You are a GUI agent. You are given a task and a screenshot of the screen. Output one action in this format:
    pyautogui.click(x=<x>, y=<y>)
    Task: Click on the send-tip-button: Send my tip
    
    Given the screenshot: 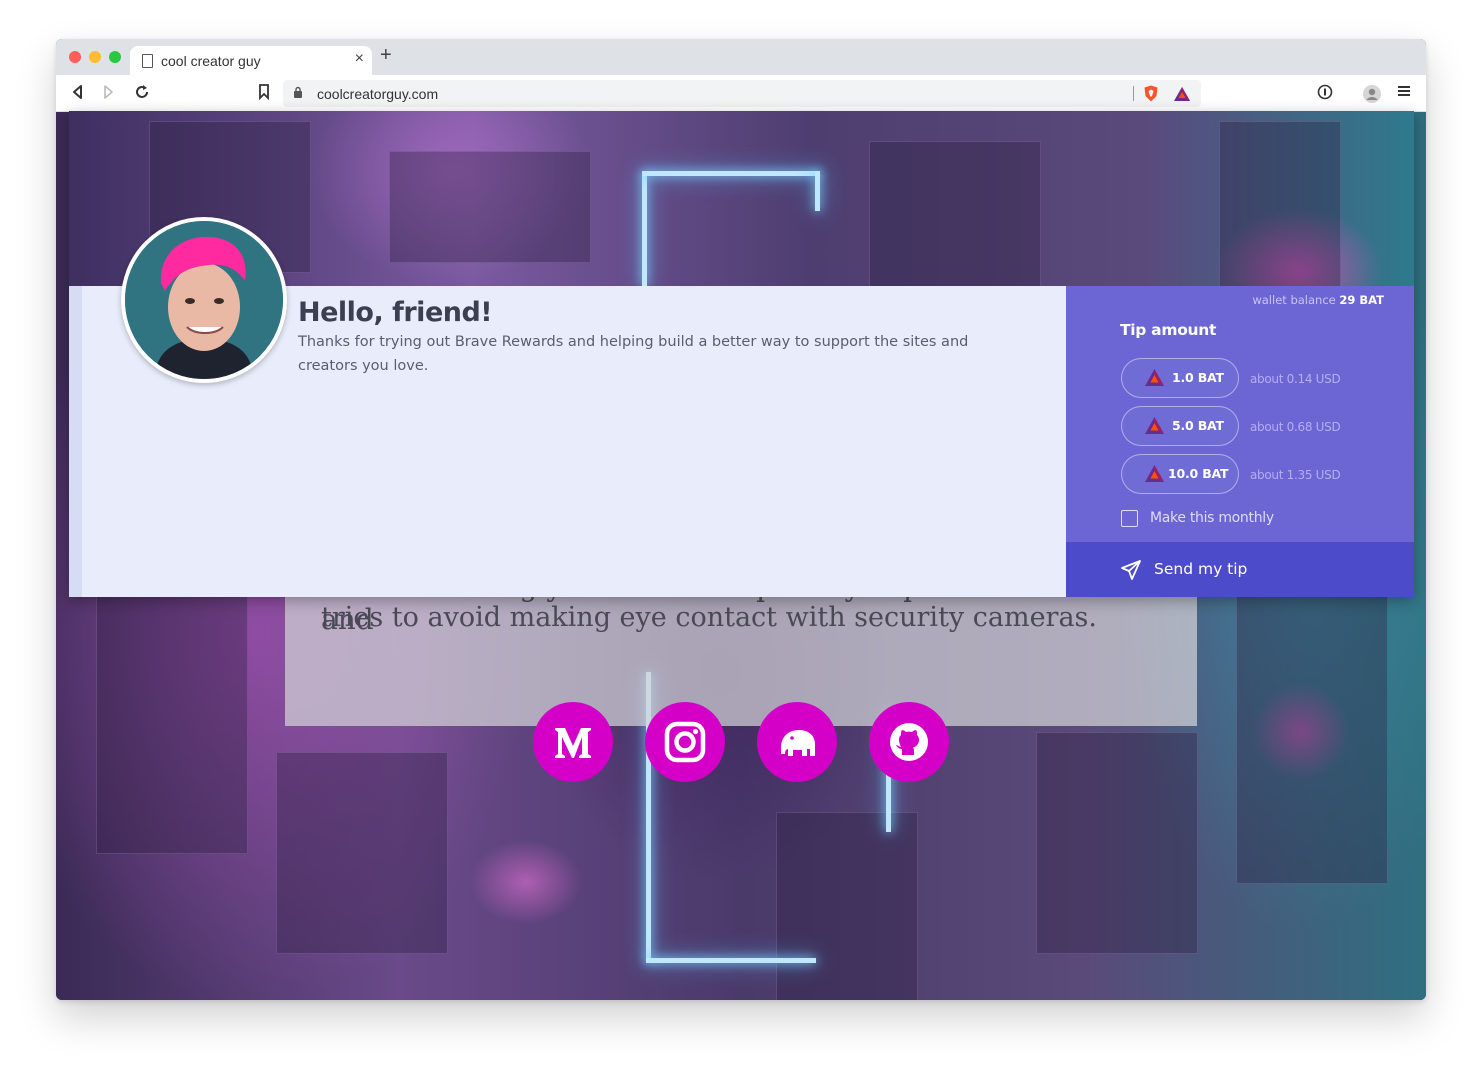 What is the action you would take?
    pyautogui.click(x=1240, y=569)
    